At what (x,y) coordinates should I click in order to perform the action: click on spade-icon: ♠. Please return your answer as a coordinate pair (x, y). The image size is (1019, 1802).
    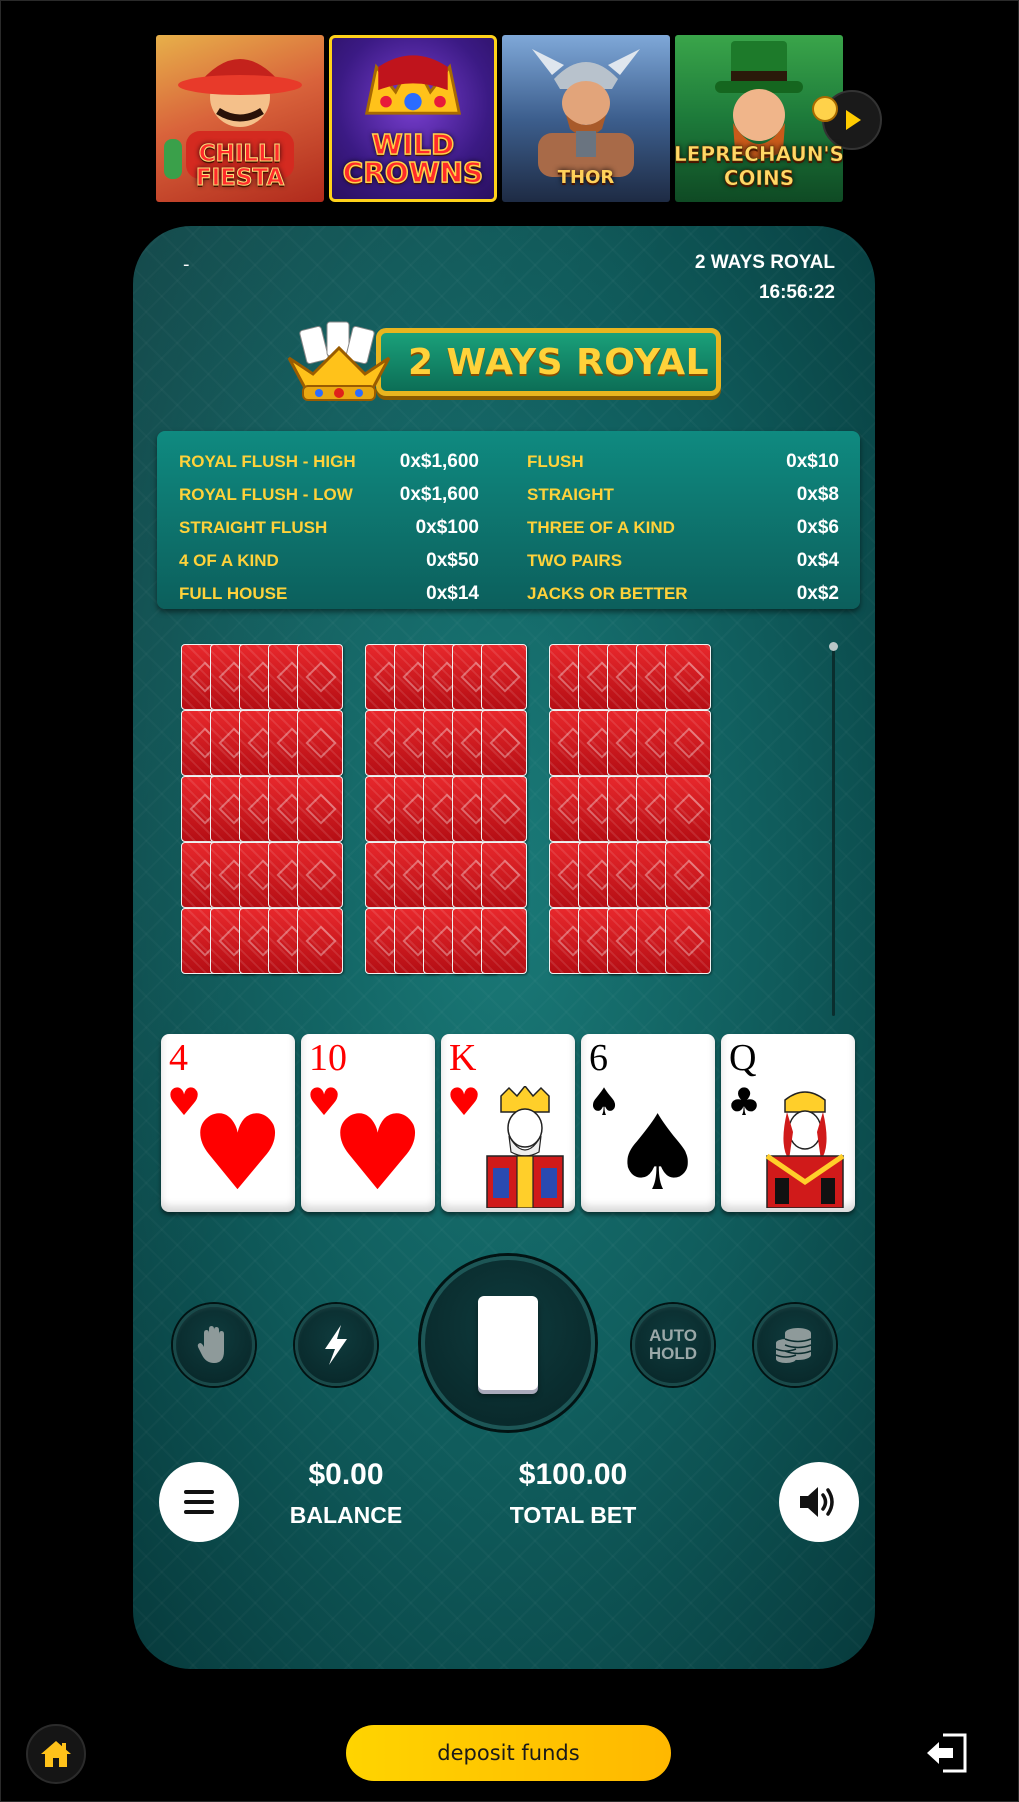
    Looking at the image, I should click on (658, 1152).